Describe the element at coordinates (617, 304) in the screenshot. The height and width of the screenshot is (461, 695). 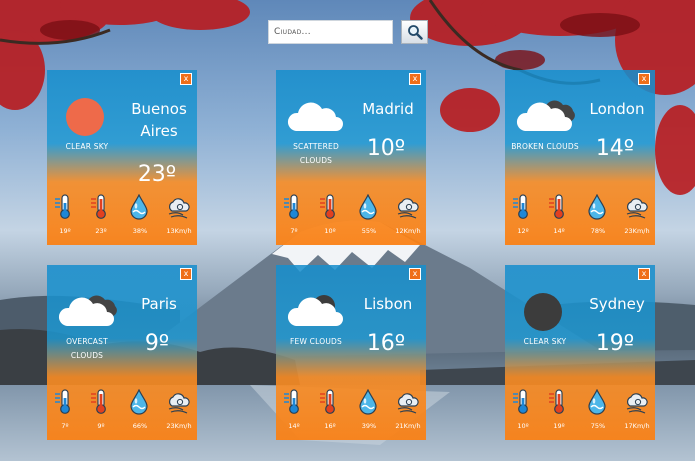
I see `city-name: Sydney` at that location.